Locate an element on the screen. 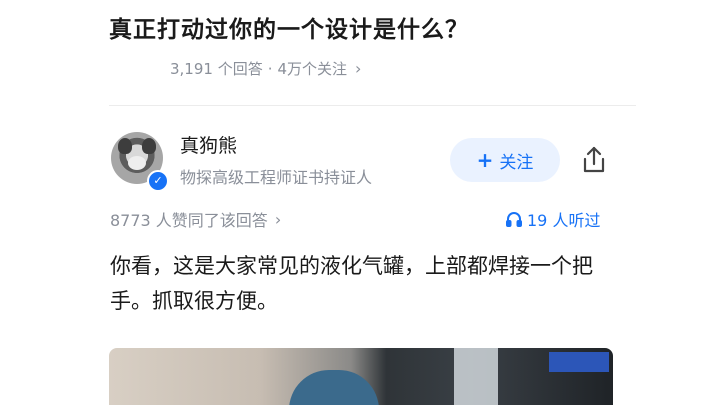 This screenshot has width=720, height=405. listen-count: 19 人听过 is located at coordinates (552, 219).